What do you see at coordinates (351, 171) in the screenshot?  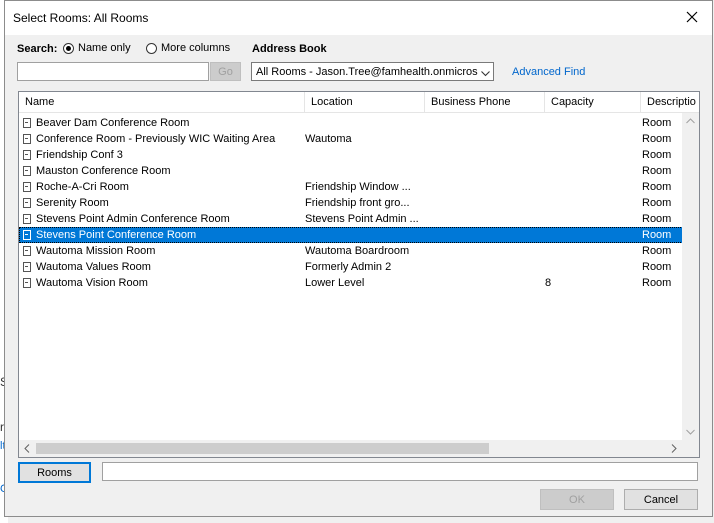 I see `table-row: Mauston Conference Room Room` at bounding box center [351, 171].